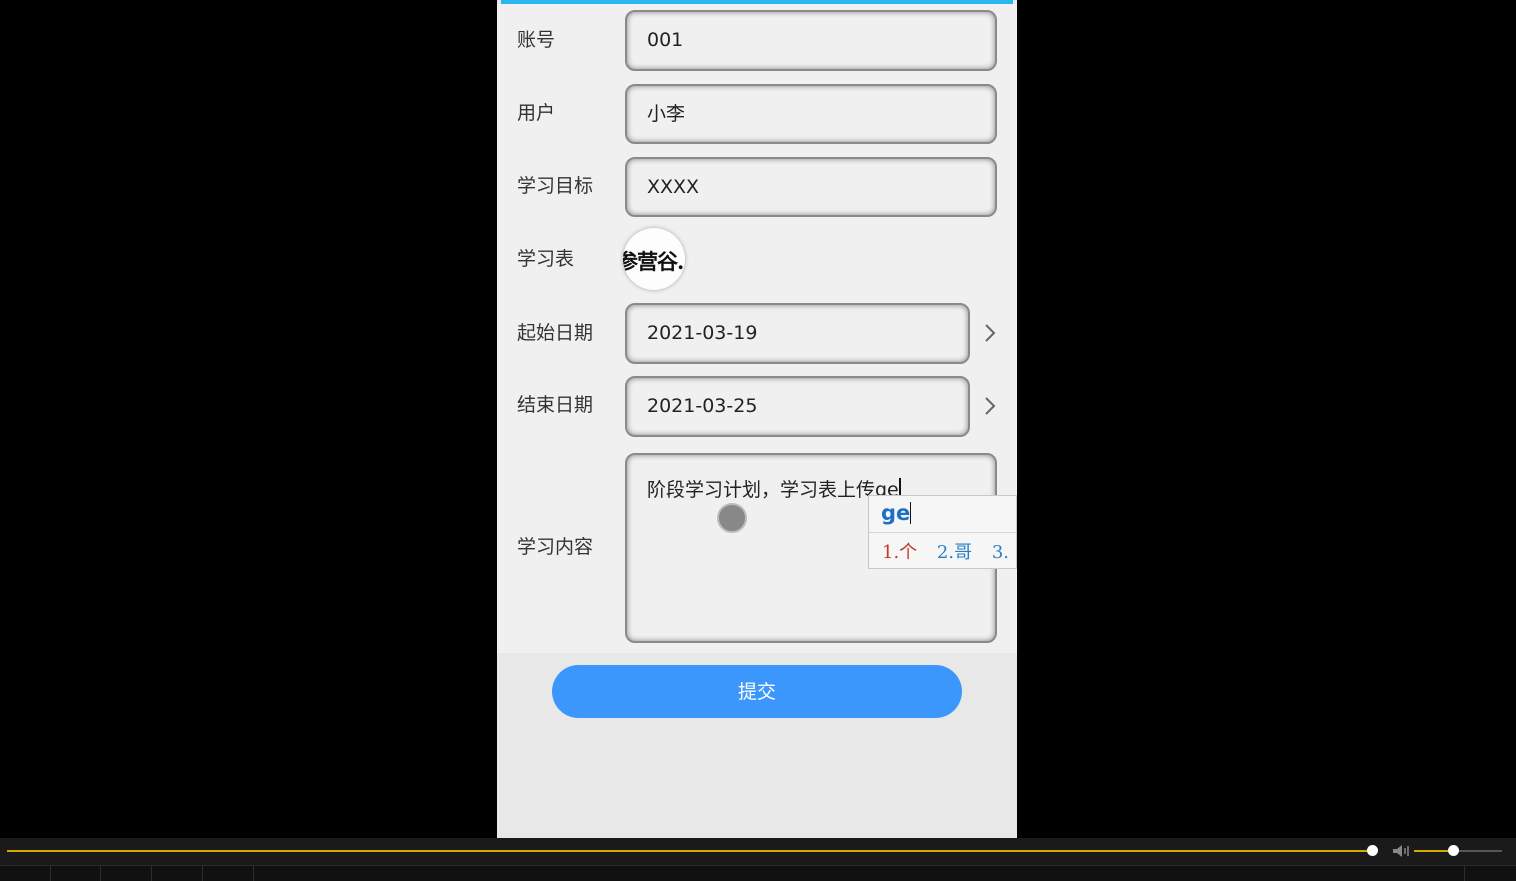 The image size is (1516, 881). What do you see at coordinates (673, 187) in the screenshot?
I see `goal-value: XXXX` at bounding box center [673, 187].